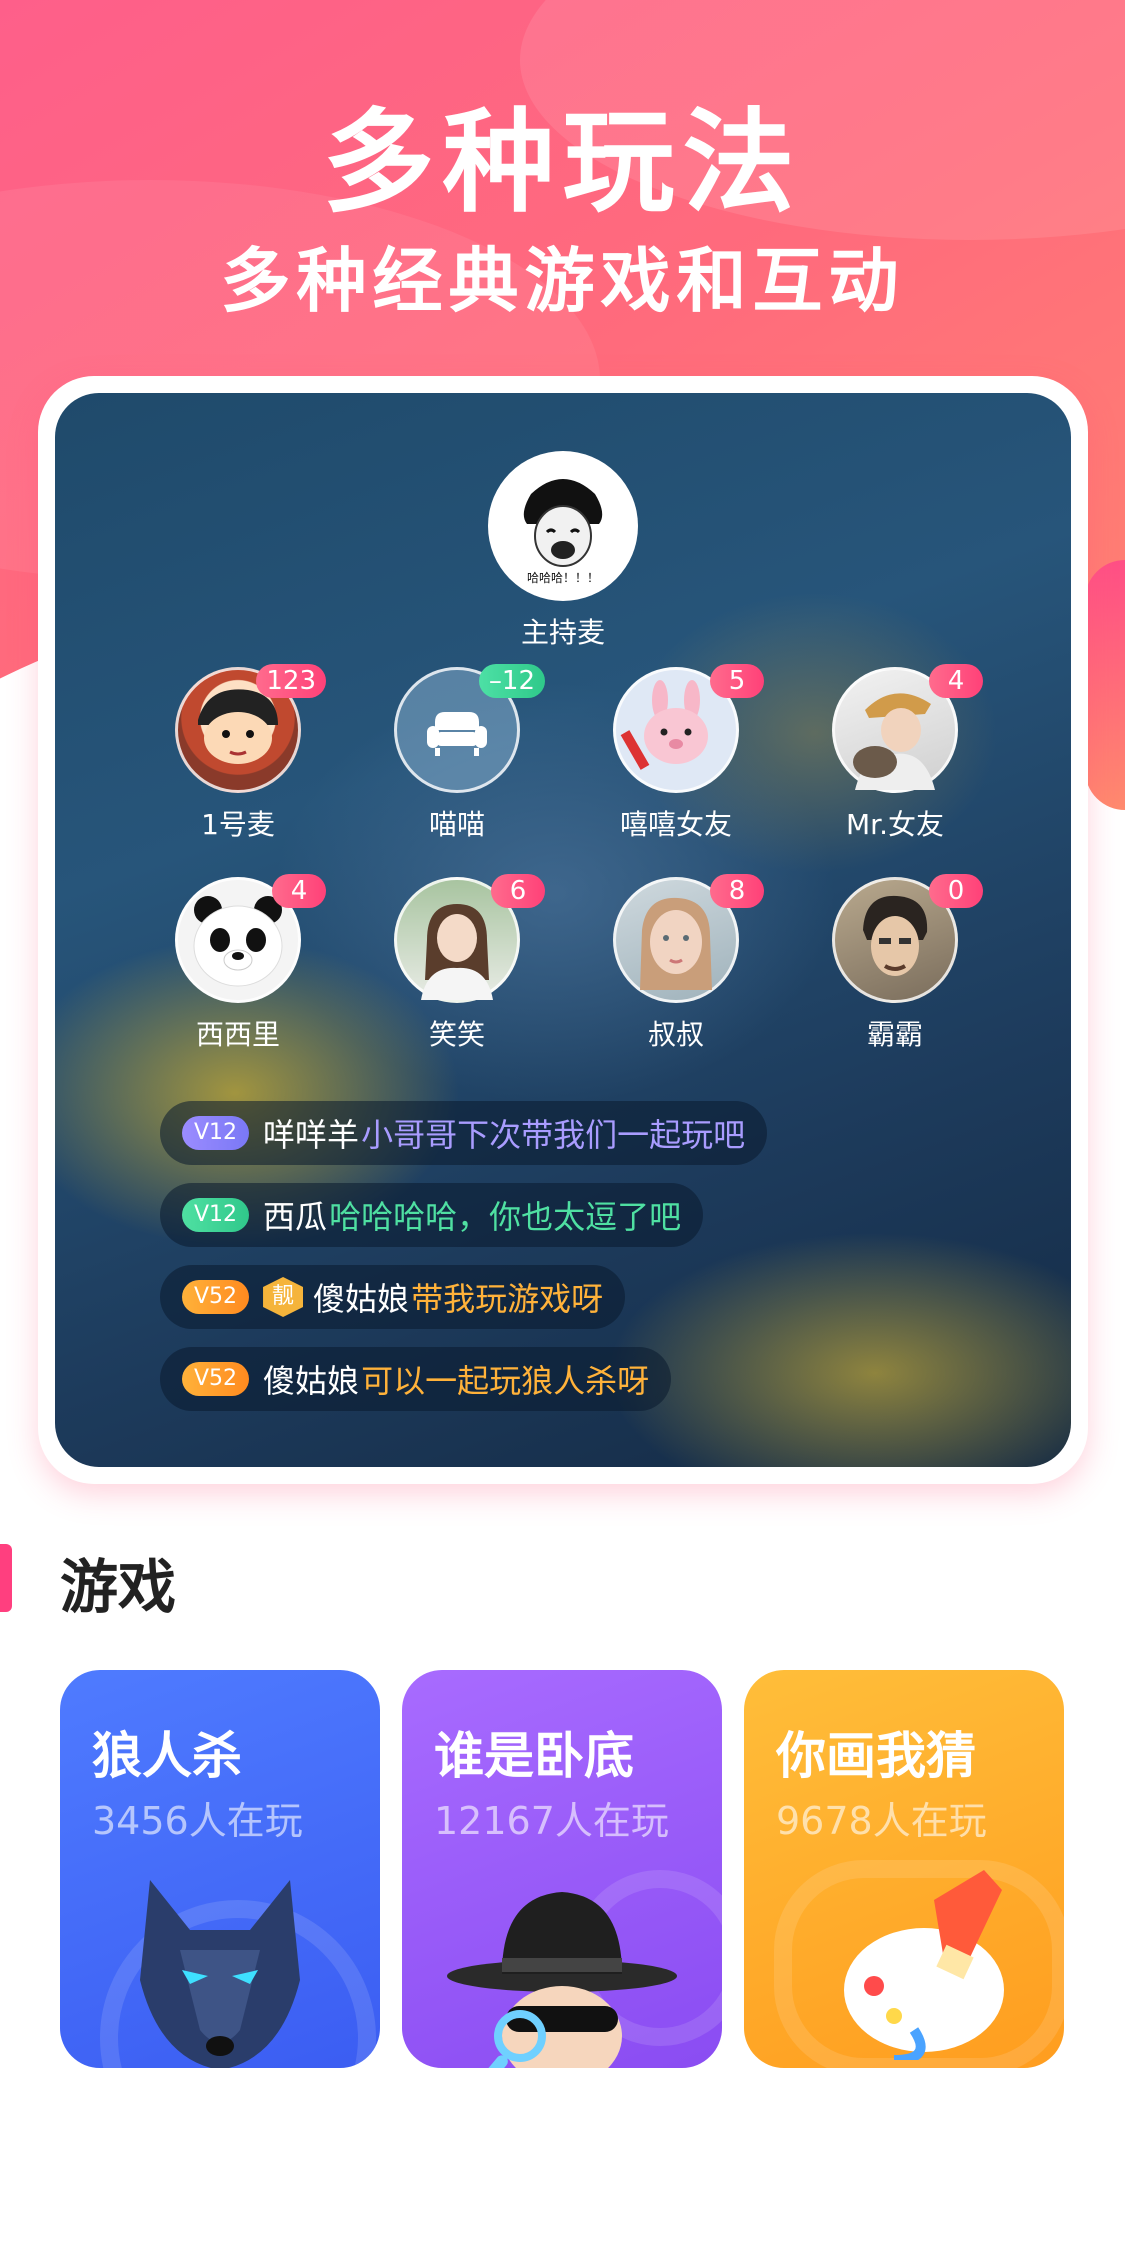  I want to click on hero-subtitle: 多种经典游戏和互动, so click(562, 281).